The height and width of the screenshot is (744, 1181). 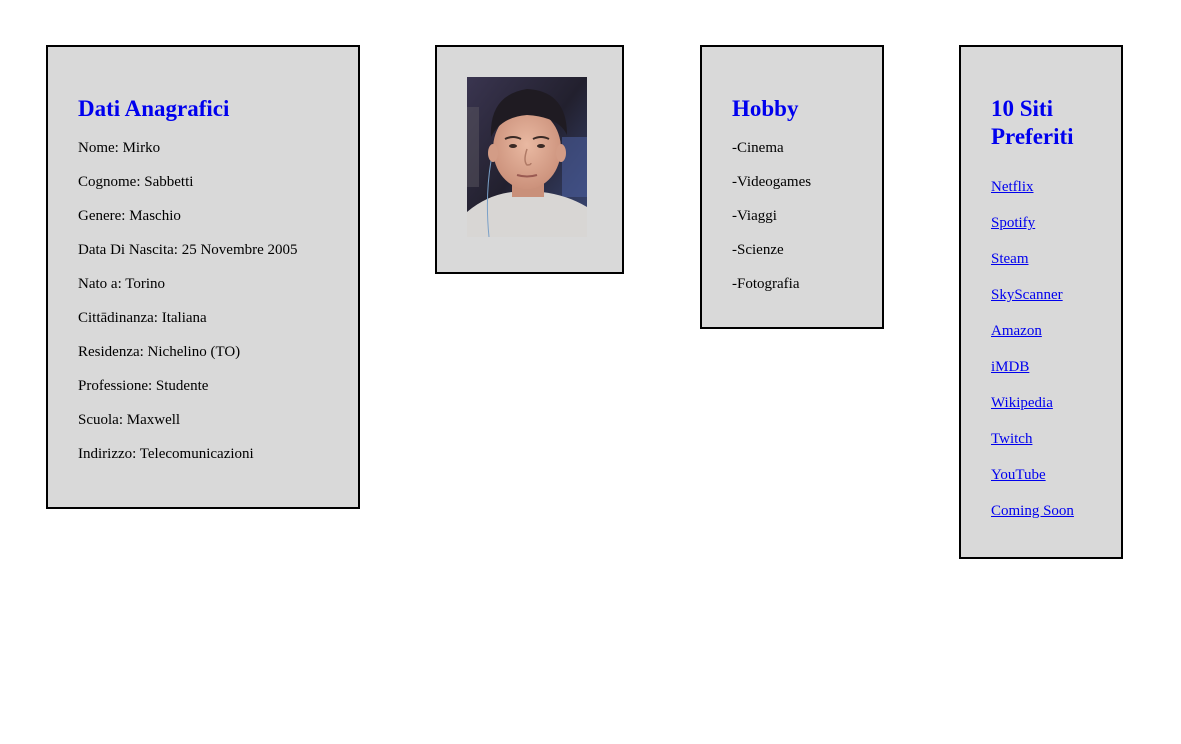 I want to click on favorite-site-row: iMDB, so click(x=1032, y=367).